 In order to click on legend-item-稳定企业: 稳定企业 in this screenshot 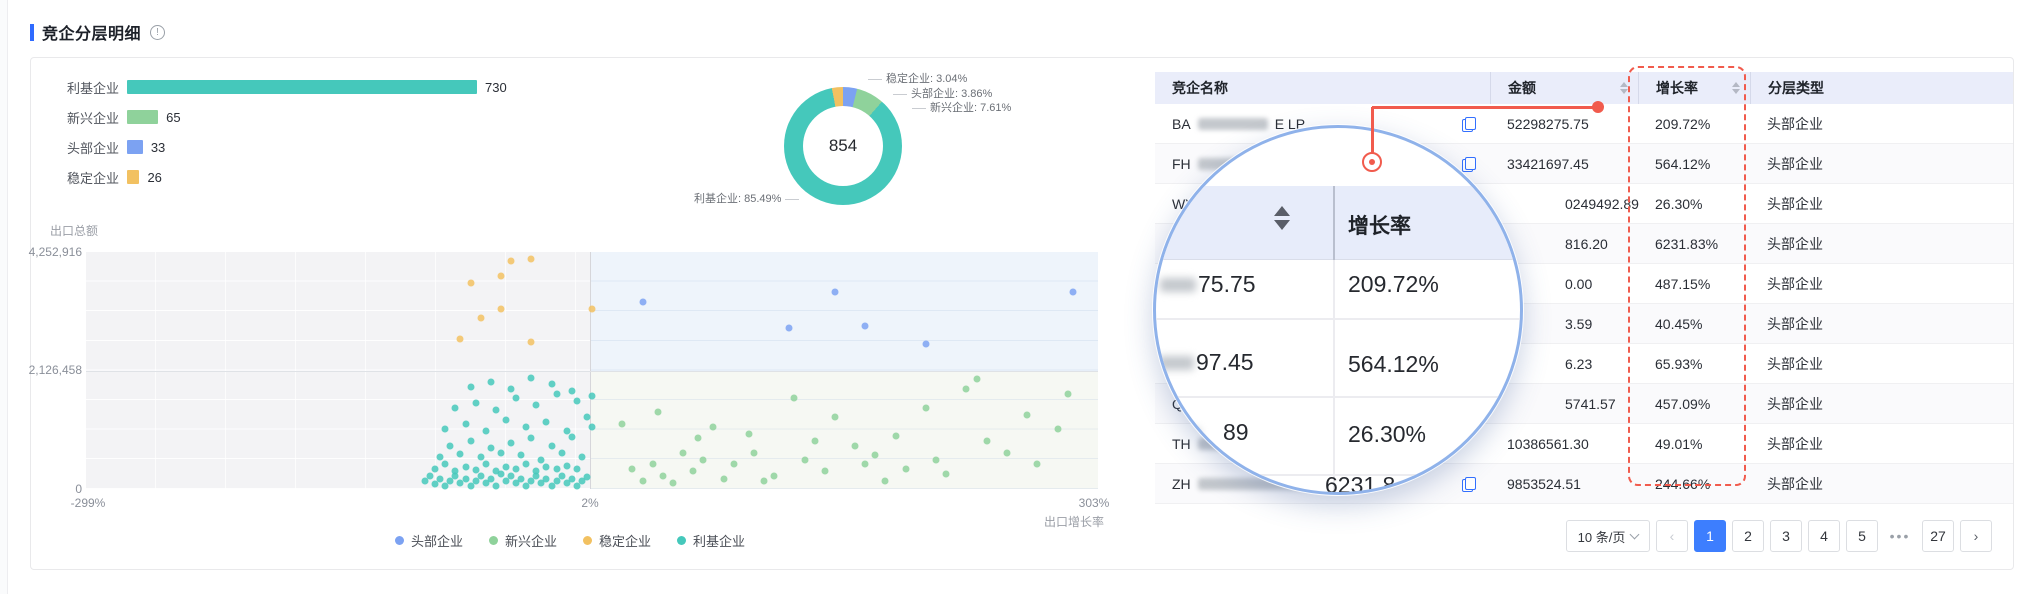, I will do `click(617, 540)`.